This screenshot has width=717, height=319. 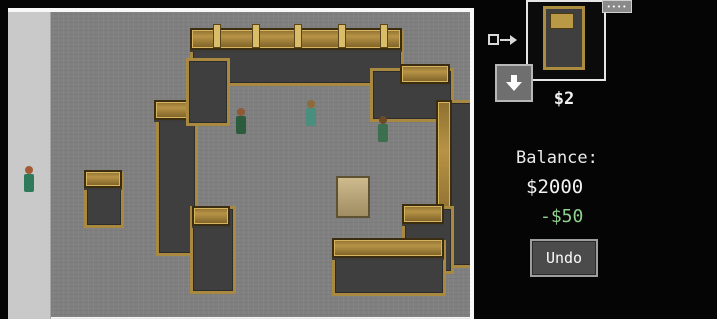 What do you see at coordinates (388, 248) in the screenshot?
I see `queue-rail-bottom-right` at bounding box center [388, 248].